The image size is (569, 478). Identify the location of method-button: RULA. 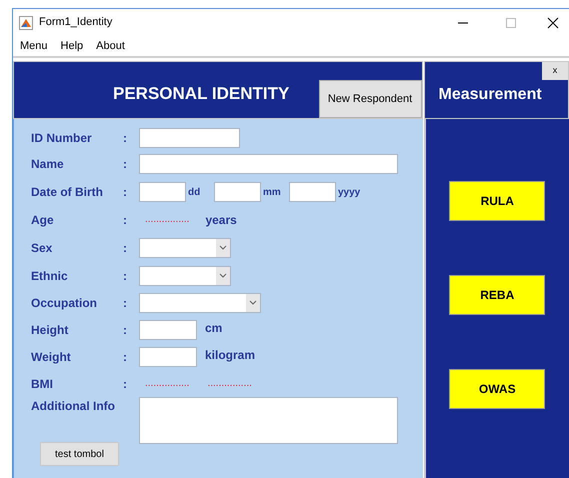
(497, 201).